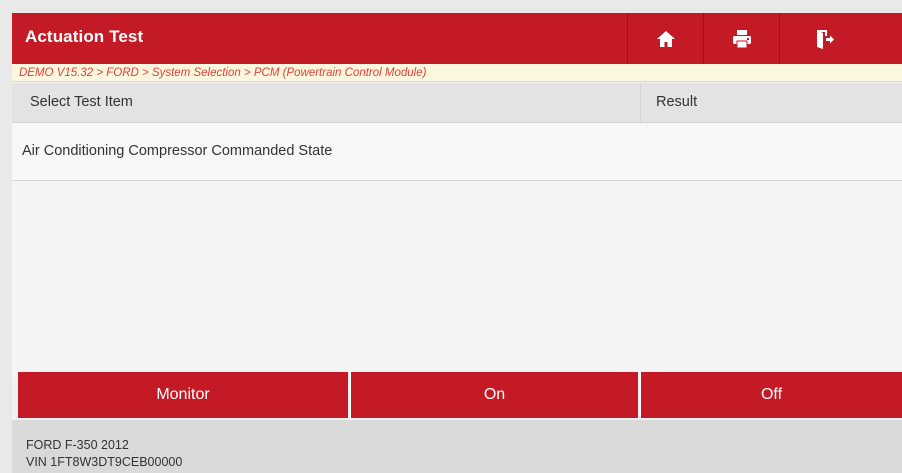  I want to click on off-button: Off, so click(771, 395).